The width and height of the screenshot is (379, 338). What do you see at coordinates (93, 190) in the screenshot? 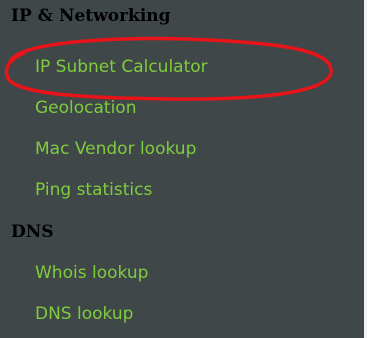
I see `menu-item-ping-statistics: Ping statistics` at bounding box center [93, 190].